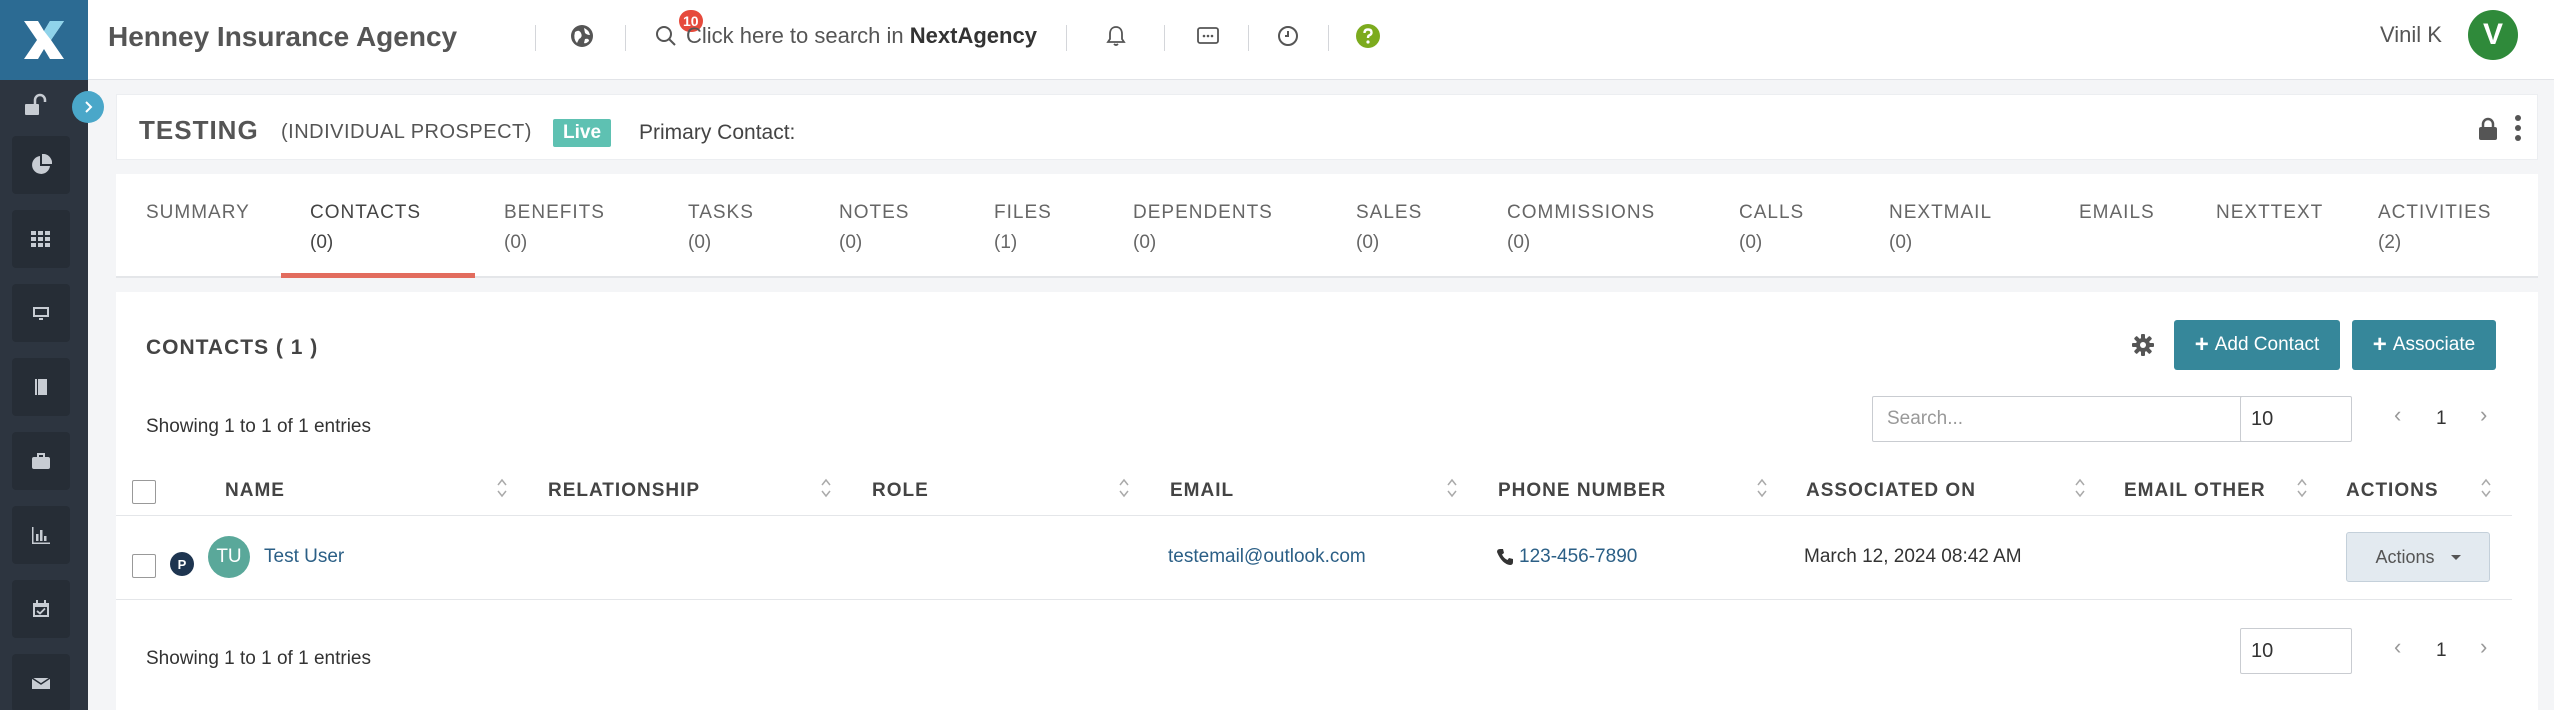 The height and width of the screenshot is (710, 2554). I want to click on global-search-trigger: Click here to search in NextAgency, so click(845, 36).